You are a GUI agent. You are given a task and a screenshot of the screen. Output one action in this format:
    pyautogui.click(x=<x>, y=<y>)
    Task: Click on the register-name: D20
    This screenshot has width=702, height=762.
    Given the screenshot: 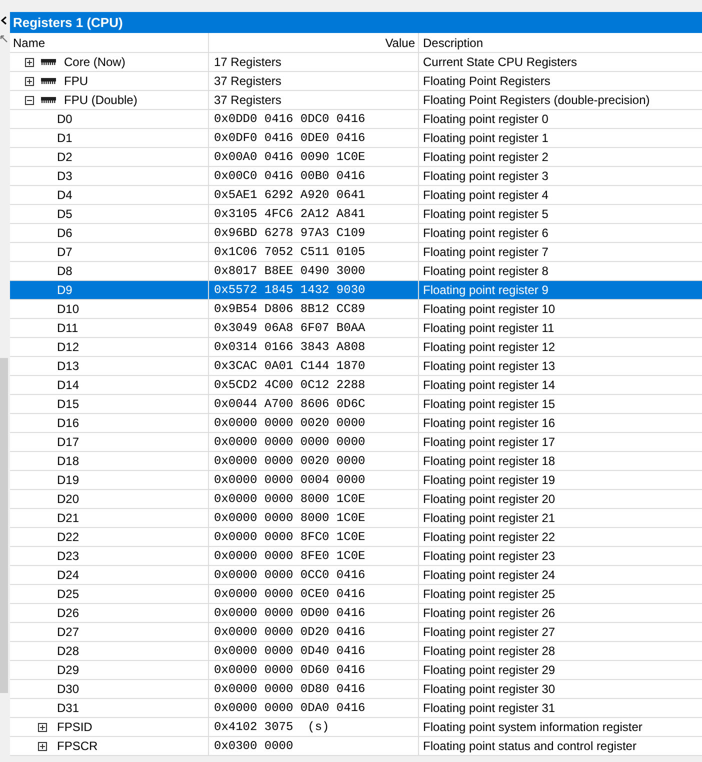 What is the action you would take?
    pyautogui.click(x=68, y=499)
    